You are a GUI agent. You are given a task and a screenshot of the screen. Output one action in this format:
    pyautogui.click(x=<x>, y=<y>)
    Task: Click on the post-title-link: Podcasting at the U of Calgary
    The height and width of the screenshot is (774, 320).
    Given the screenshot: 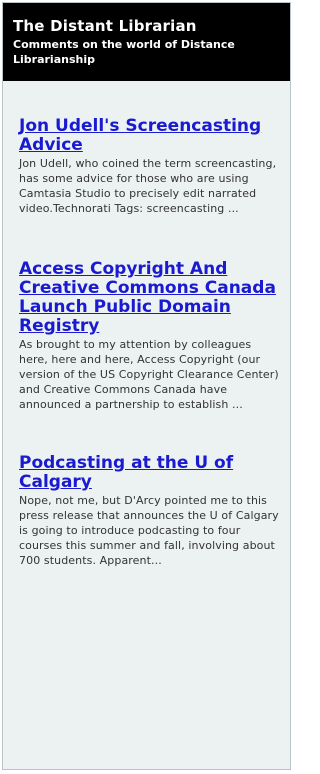 What is the action you would take?
    pyautogui.click(x=150, y=473)
    